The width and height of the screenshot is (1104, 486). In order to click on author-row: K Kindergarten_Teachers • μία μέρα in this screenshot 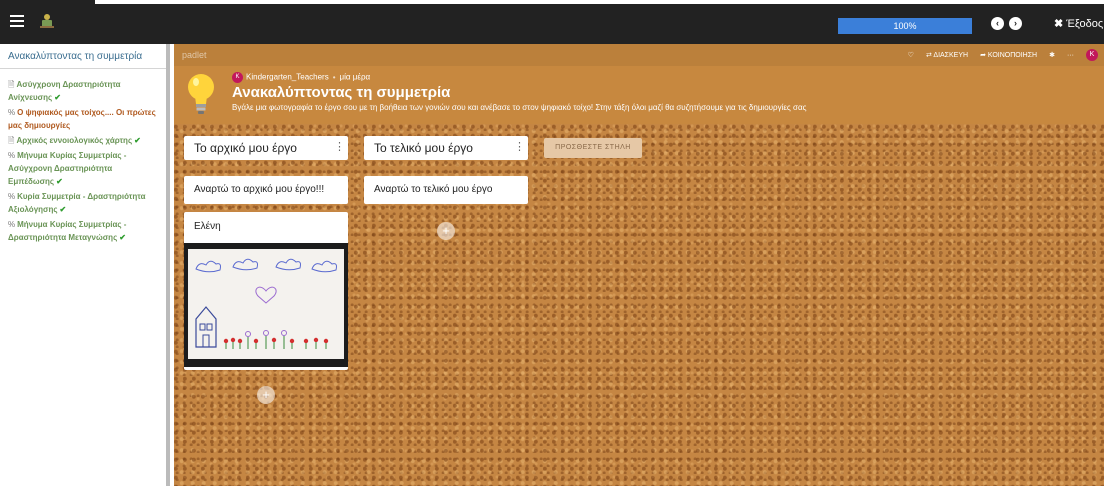, I will do `click(301, 77)`.